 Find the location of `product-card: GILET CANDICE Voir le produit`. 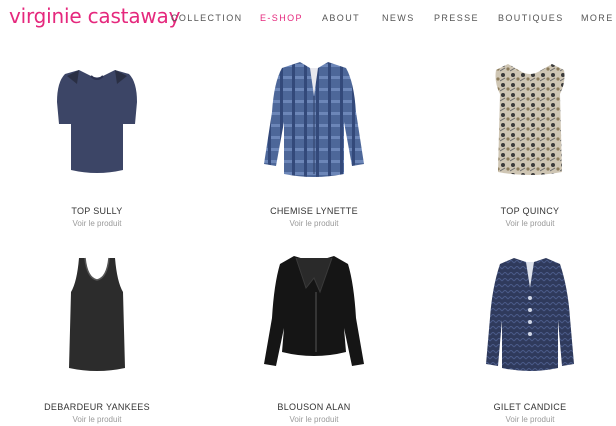

product-card: GILET CANDICE Voir le produit is located at coordinates (528, 336).